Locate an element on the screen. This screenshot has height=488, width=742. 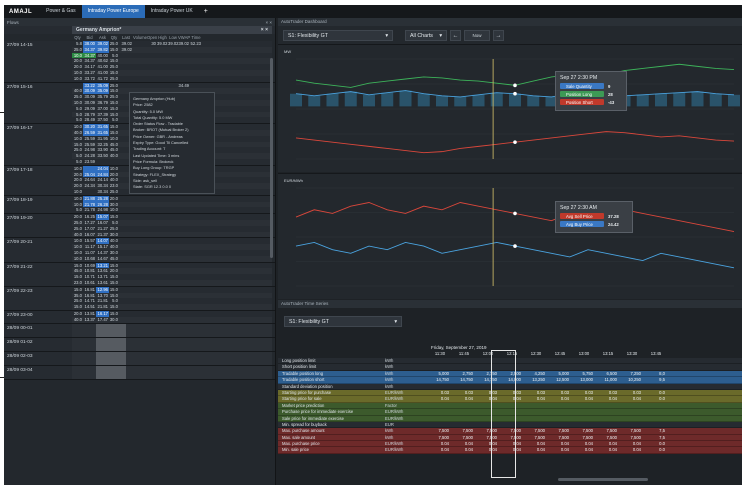
column-header-cell: Volume is located at coordinates (140, 37).